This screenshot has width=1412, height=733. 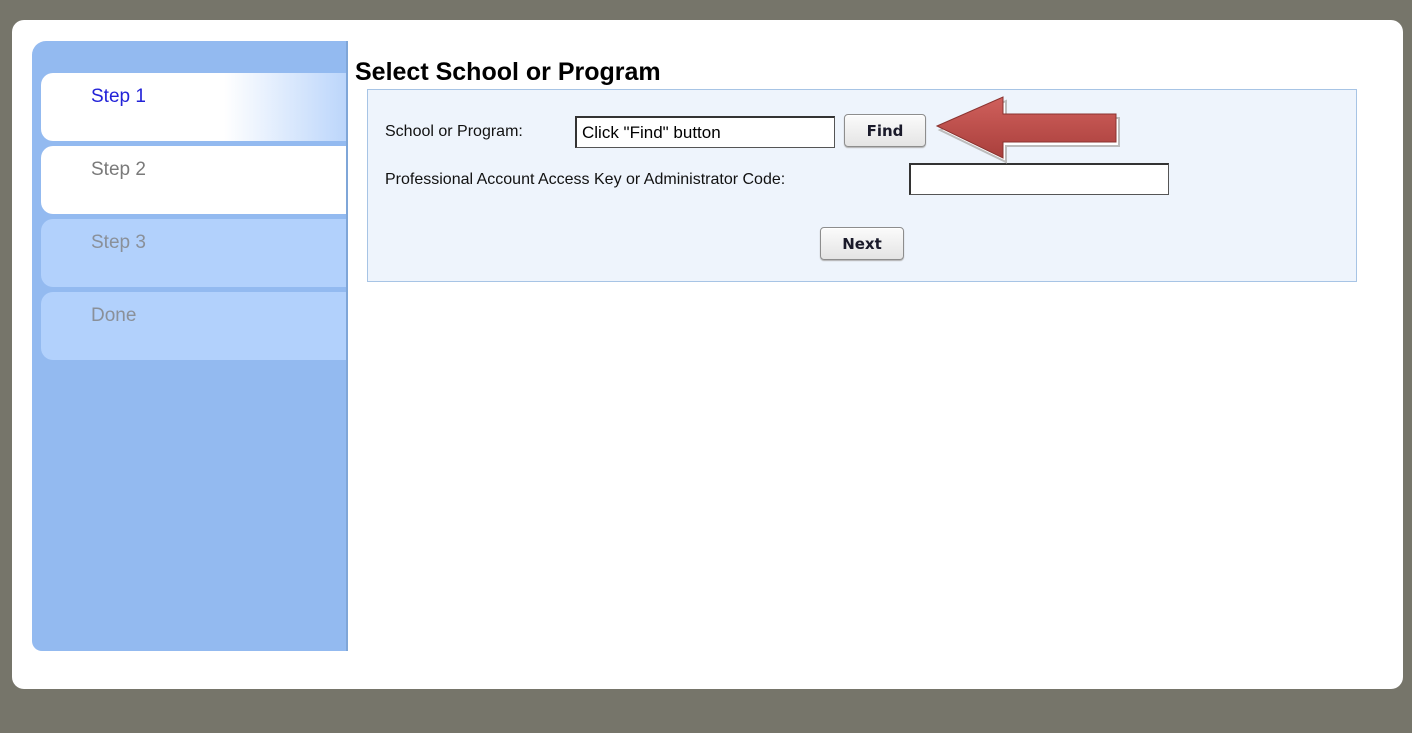 I want to click on find-button: Find, so click(x=885, y=130).